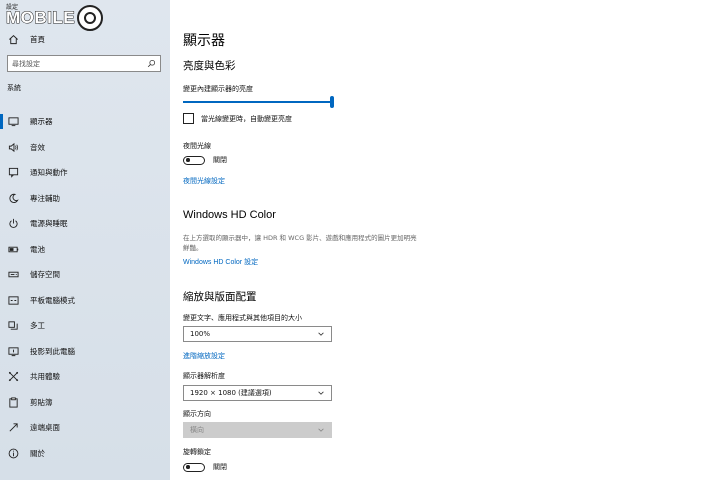 This screenshot has width=720, height=480. I want to click on sidebar-item-label: 顯示器, so click(41, 122).